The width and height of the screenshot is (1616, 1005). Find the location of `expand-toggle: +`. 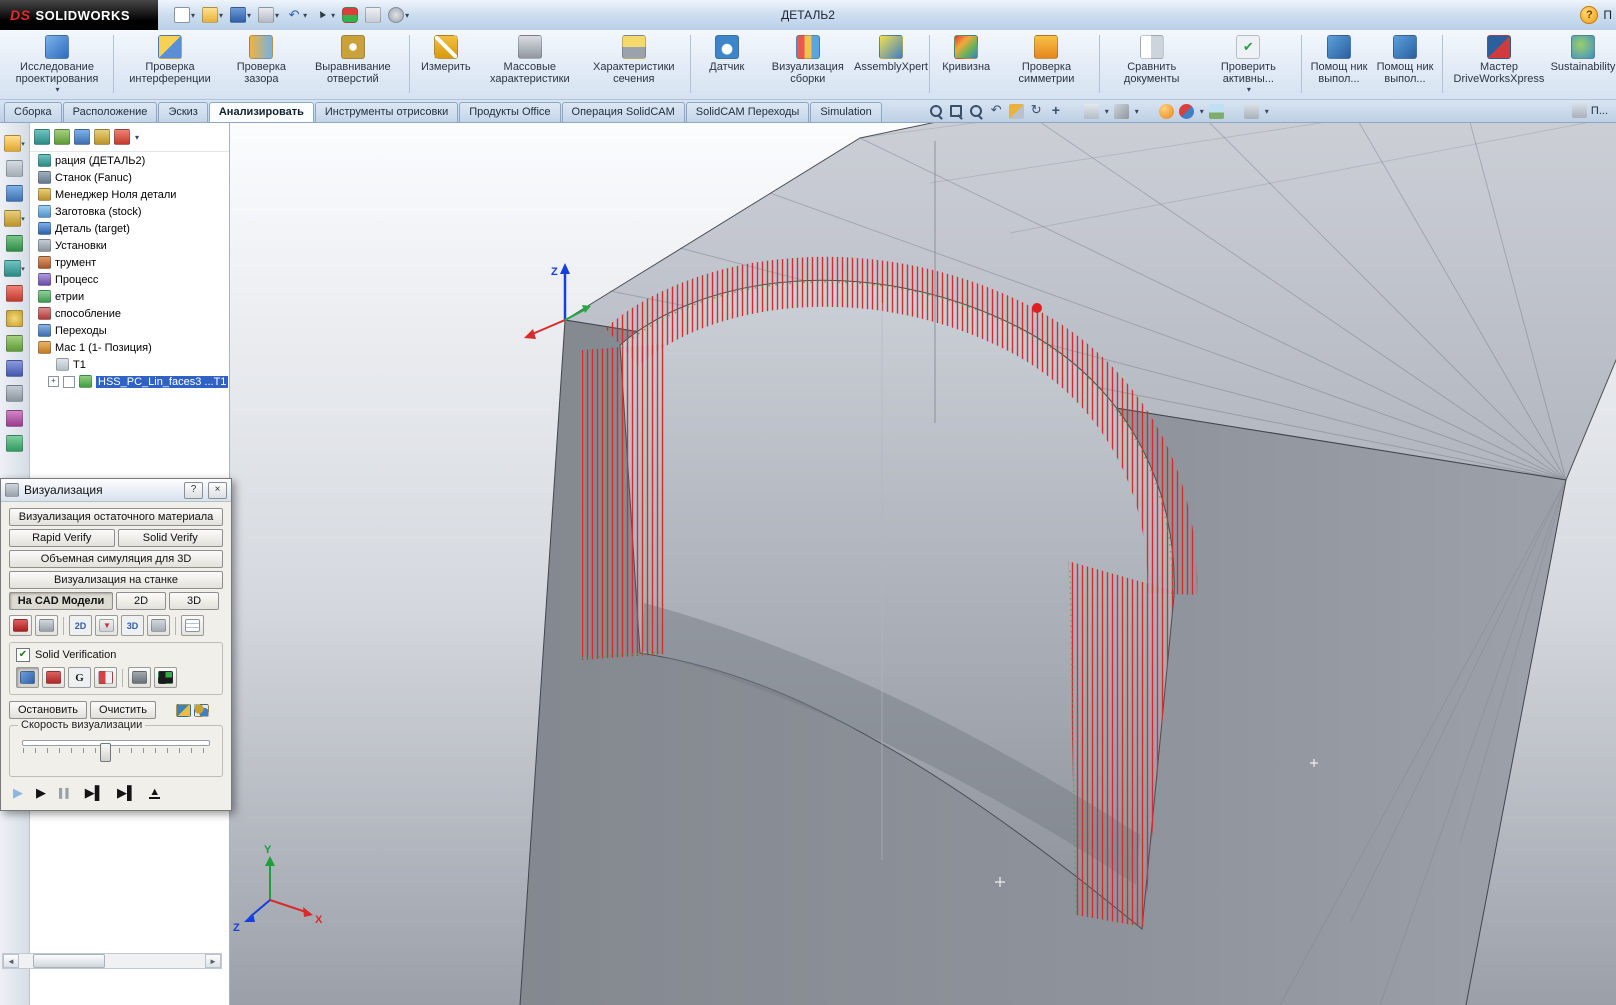

expand-toggle: + is located at coordinates (53, 381).